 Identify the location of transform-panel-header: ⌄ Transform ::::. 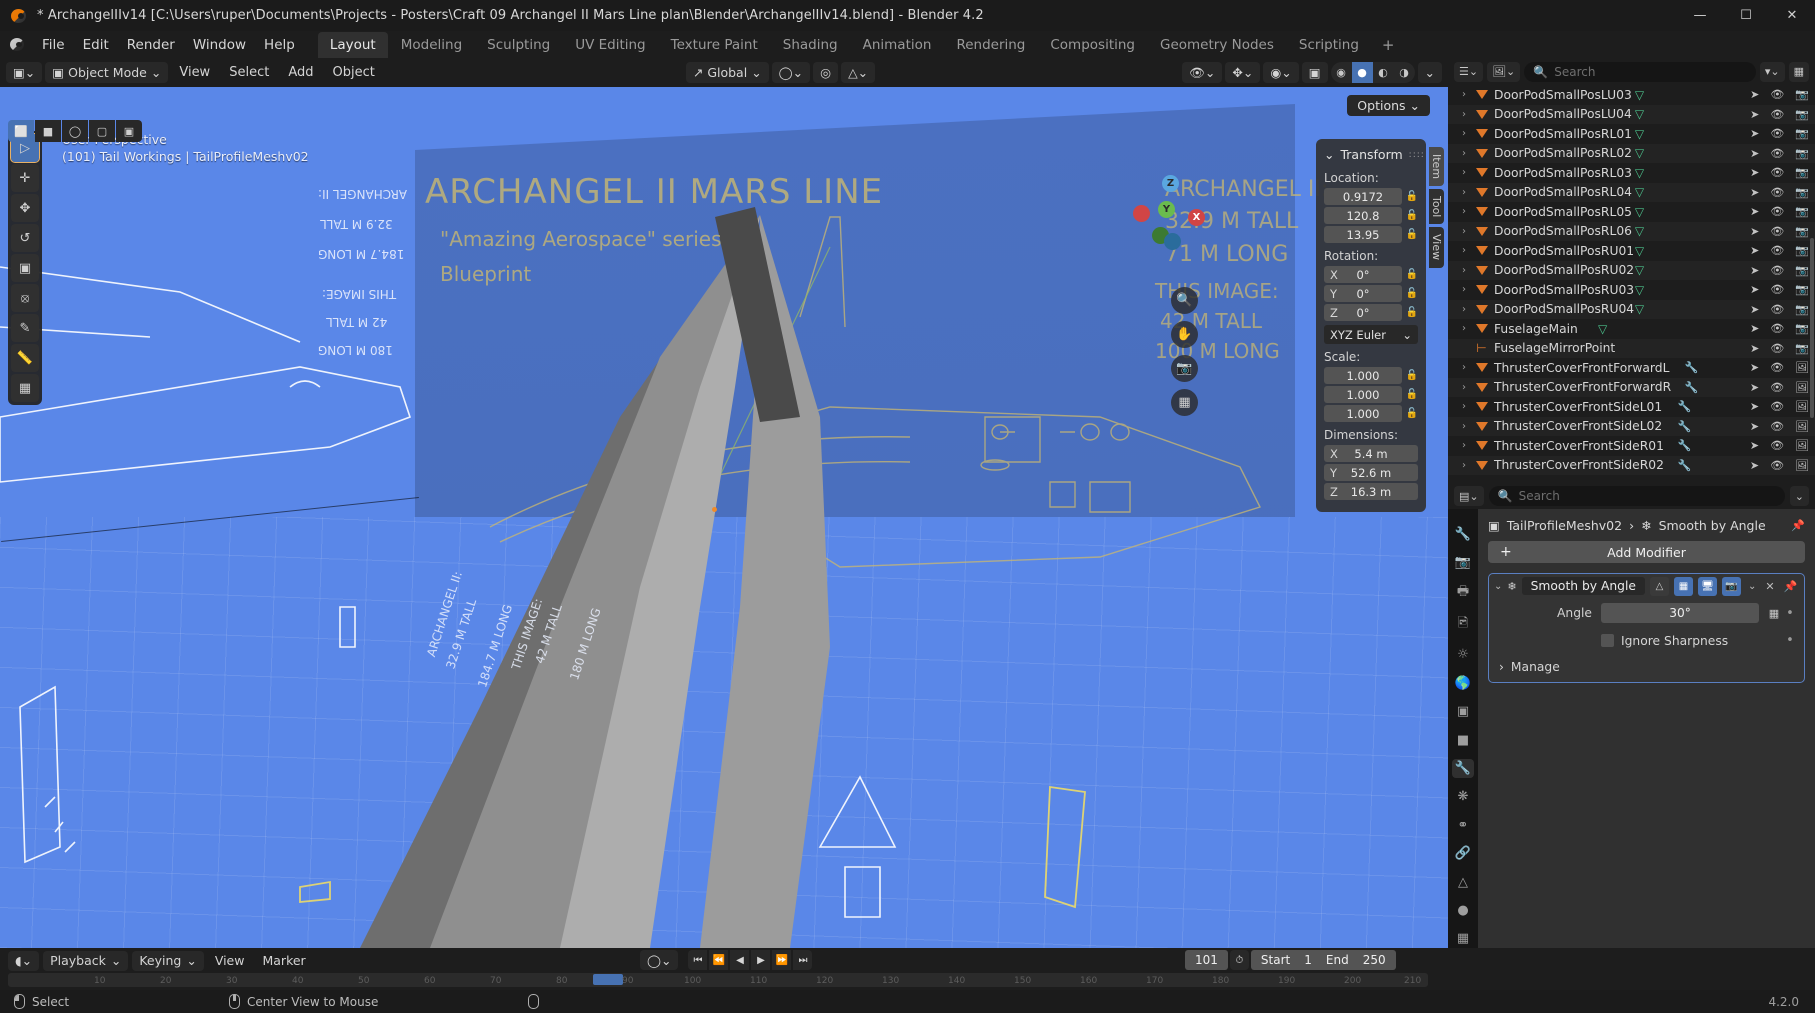
(1374, 154).